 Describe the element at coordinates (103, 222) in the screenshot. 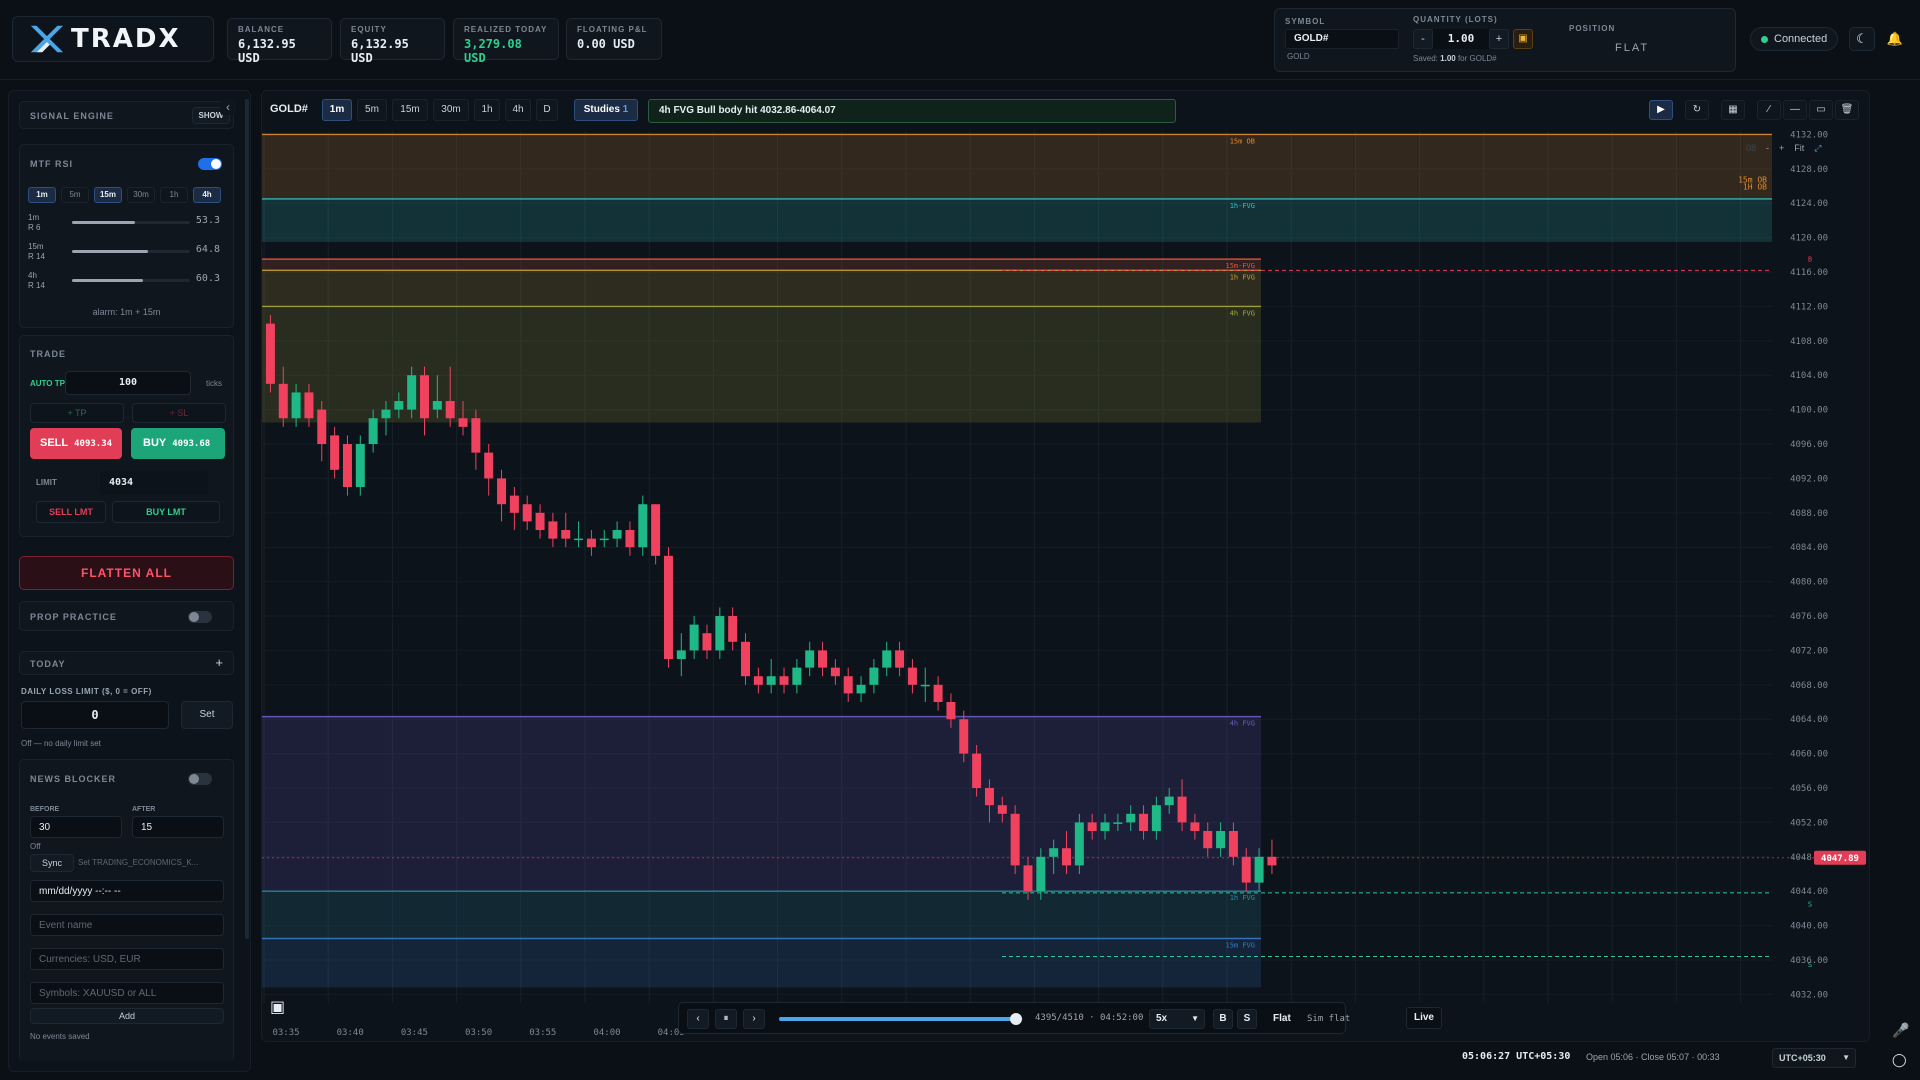

I see `rsi-bar-fill` at that location.